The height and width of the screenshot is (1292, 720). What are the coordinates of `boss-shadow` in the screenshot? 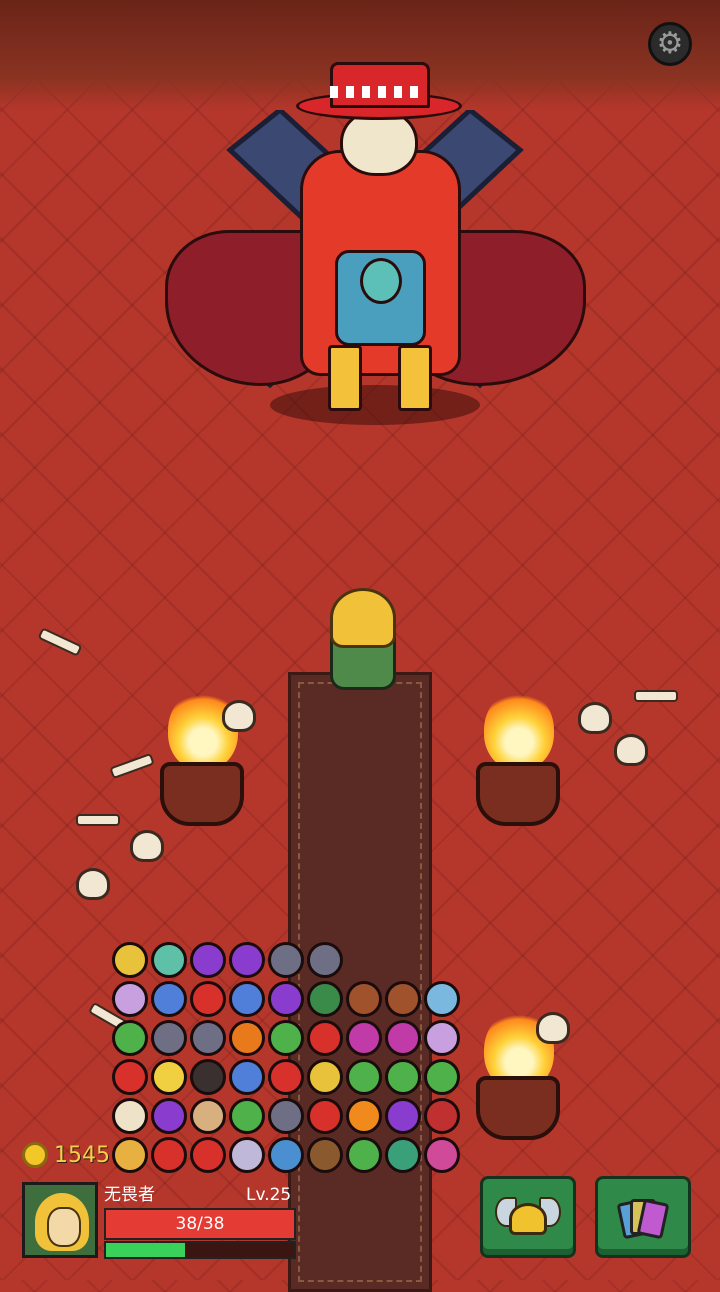 It's located at (375, 405).